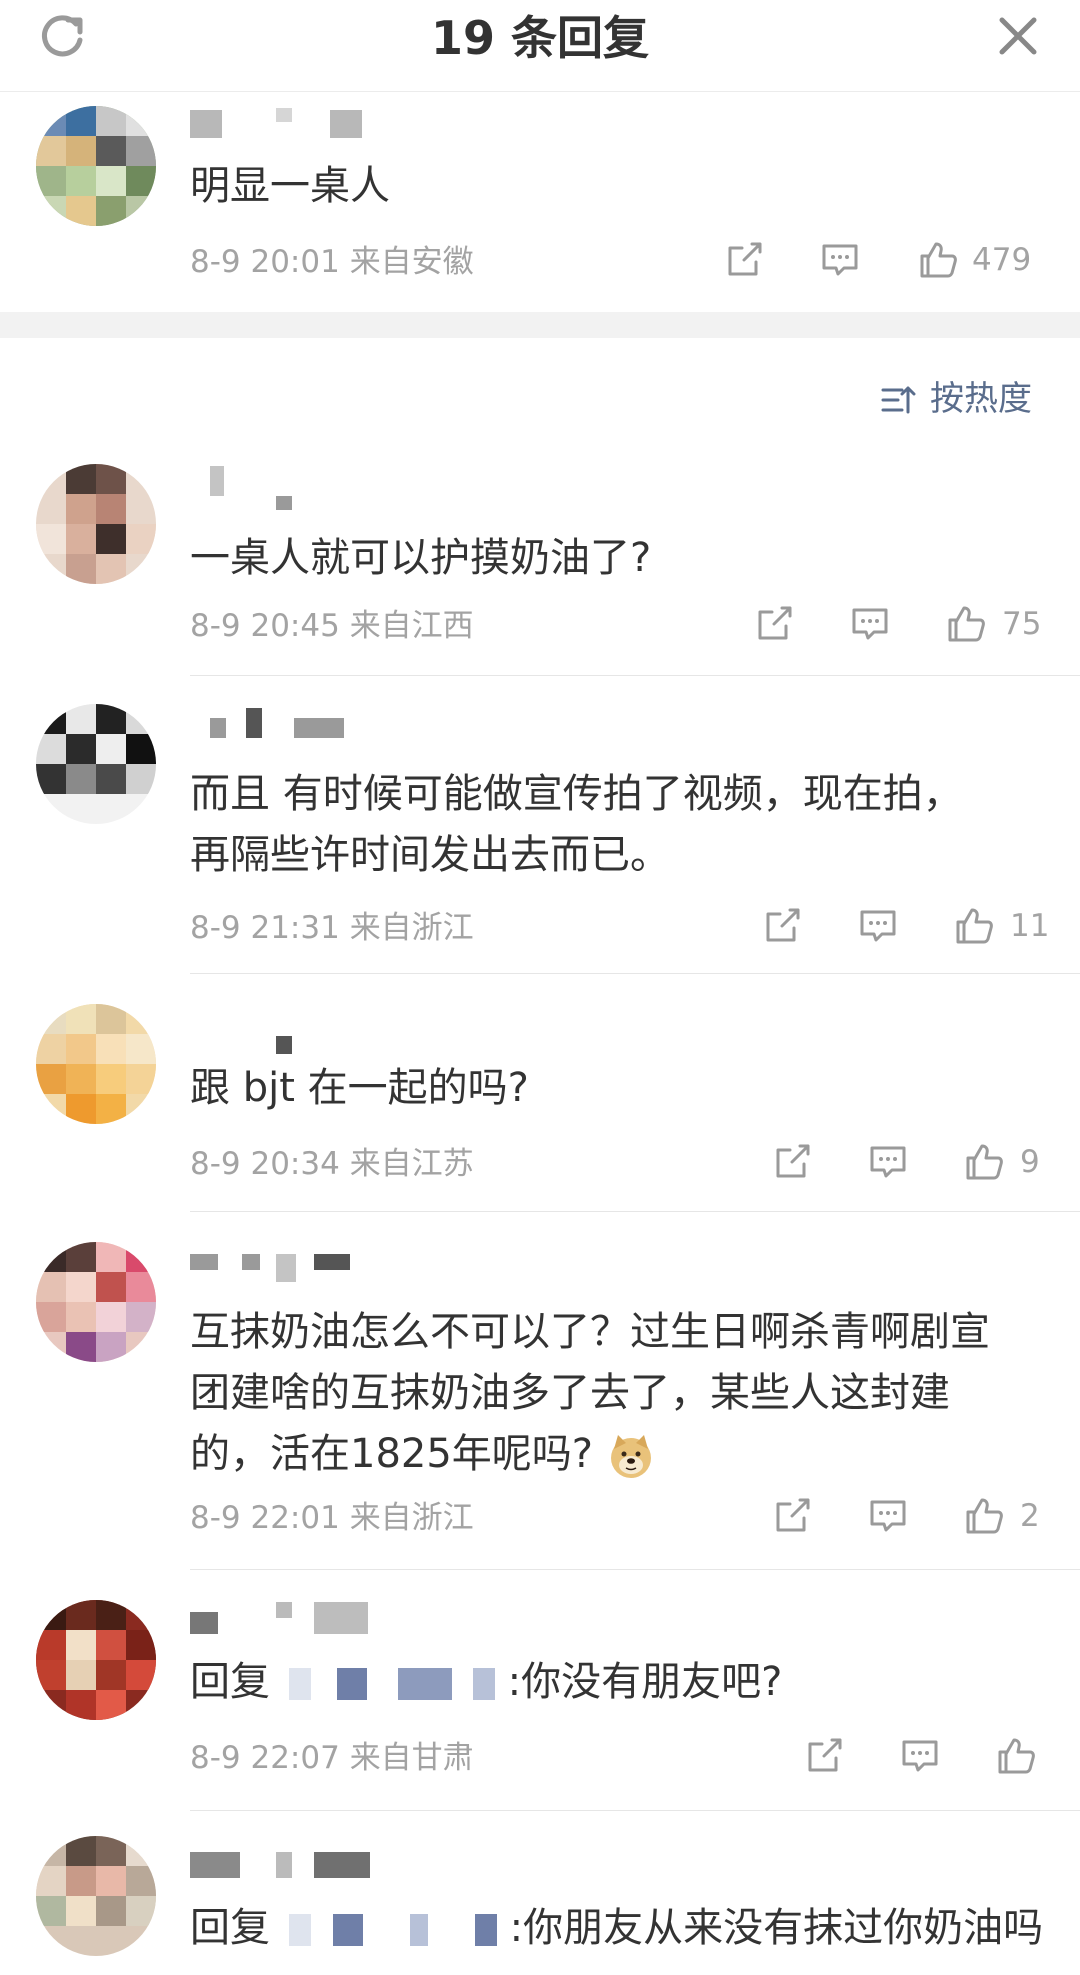  Describe the element at coordinates (1030, 1516) in the screenshot. I see `like-count: 2` at that location.